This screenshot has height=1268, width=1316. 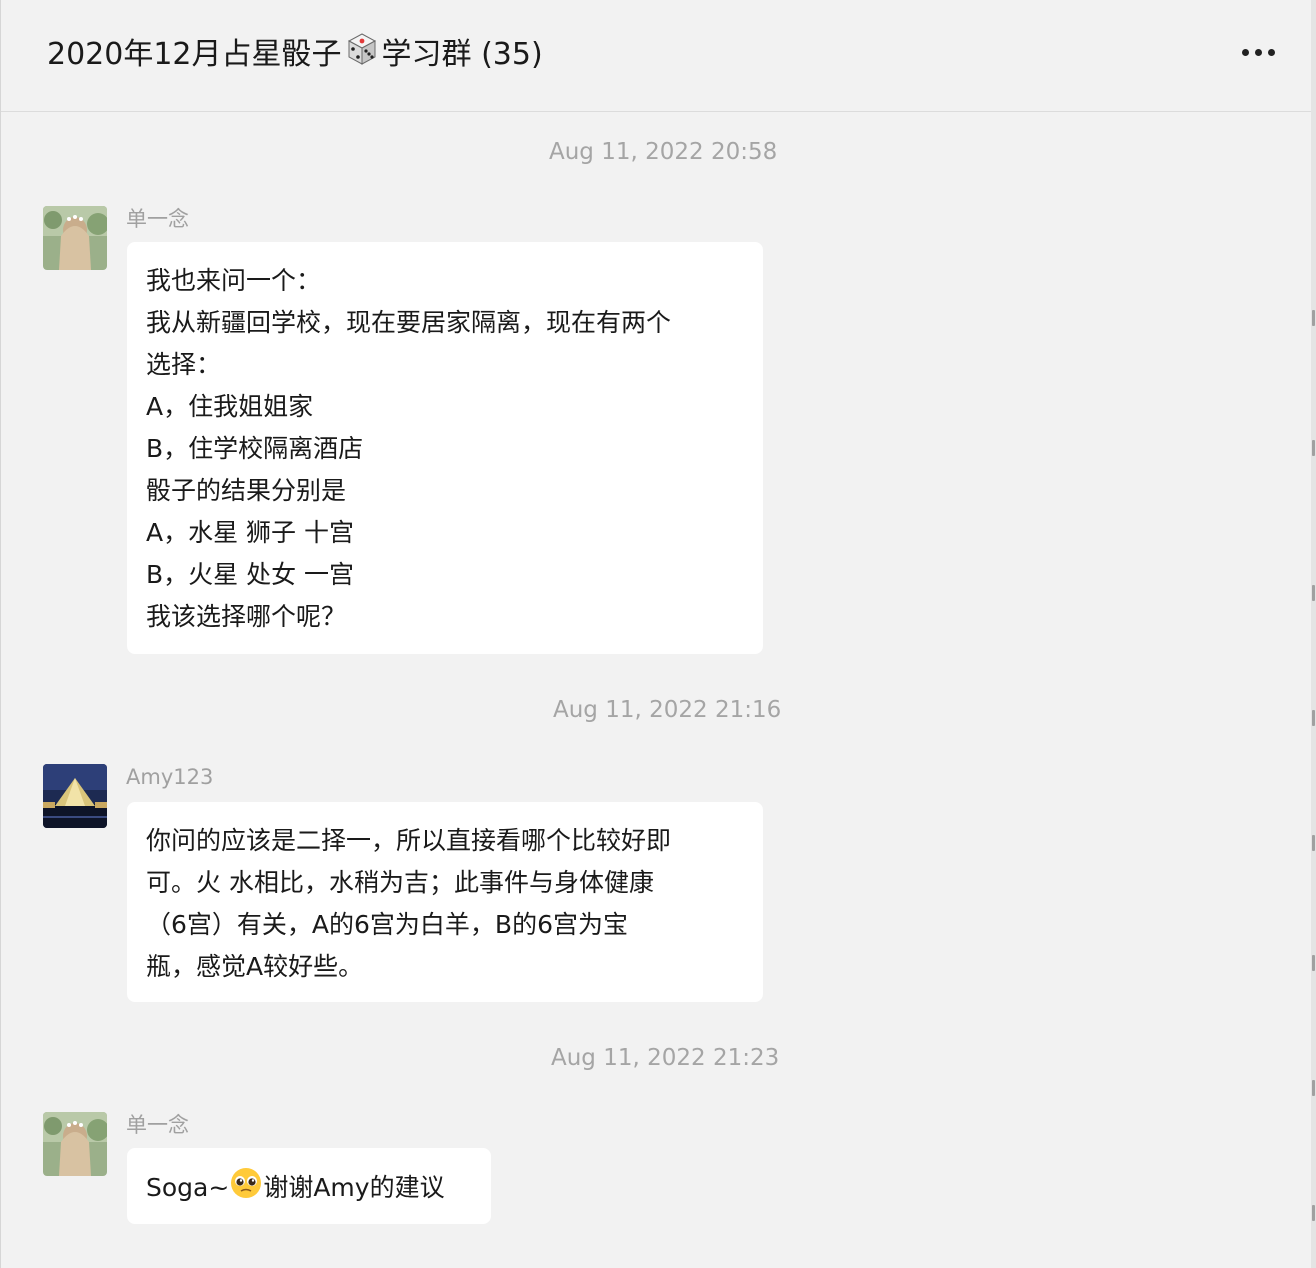 I want to click on message-line: 我该选择哪个呢？, so click(x=246, y=616).